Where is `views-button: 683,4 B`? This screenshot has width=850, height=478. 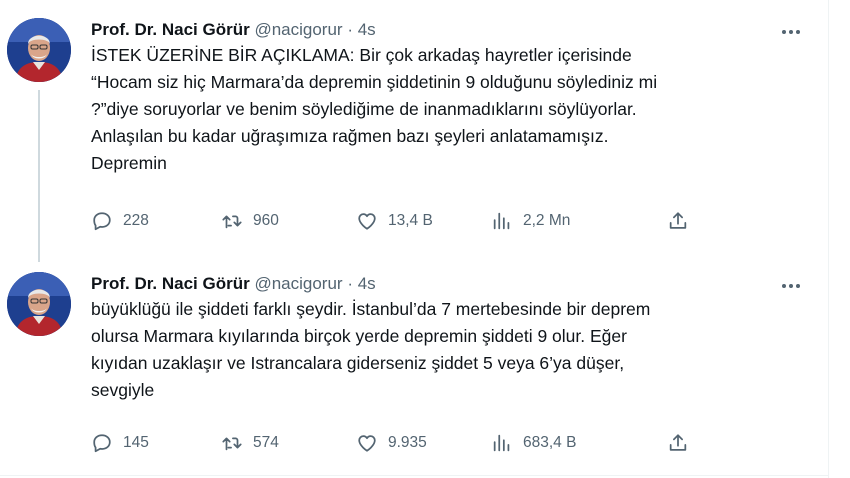
views-button: 683,4 B is located at coordinates (533, 443).